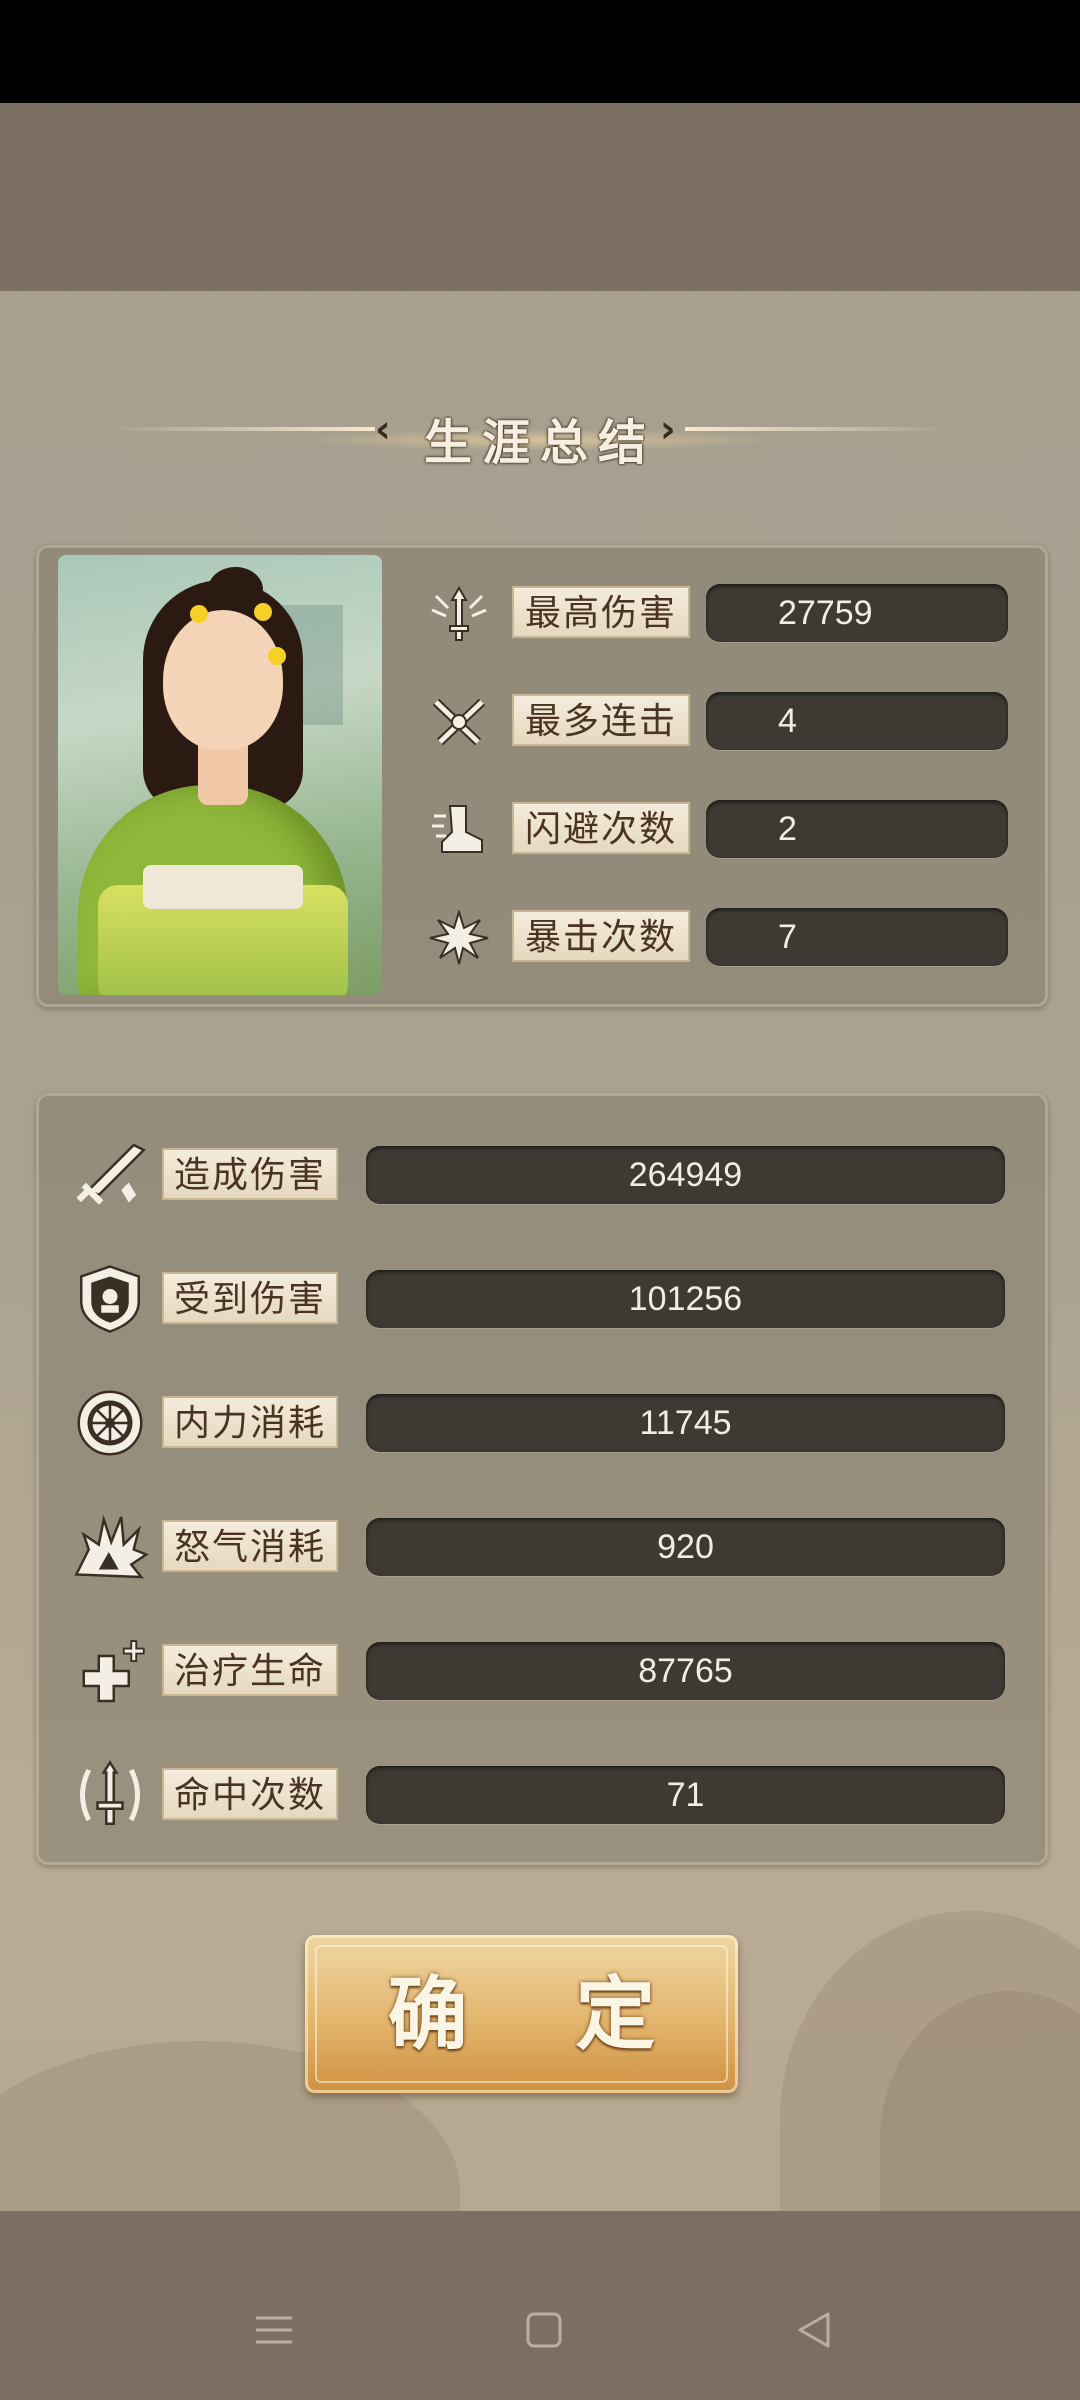  I want to click on stat-value: 264949, so click(685, 1175).